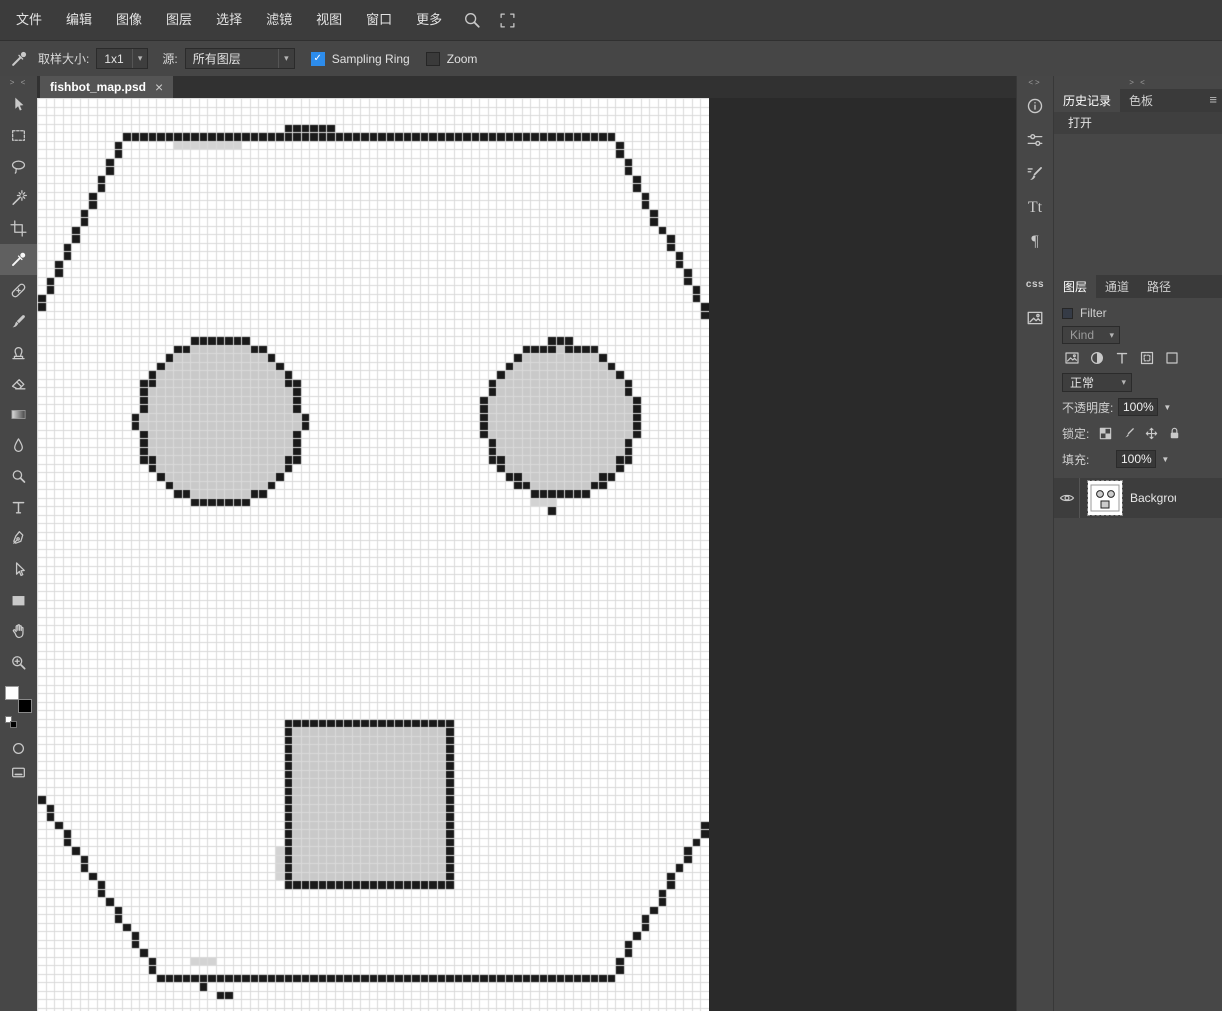  Describe the element at coordinates (1167, 407) in the screenshot. I see `opacity-slider-icon: ▼` at that location.